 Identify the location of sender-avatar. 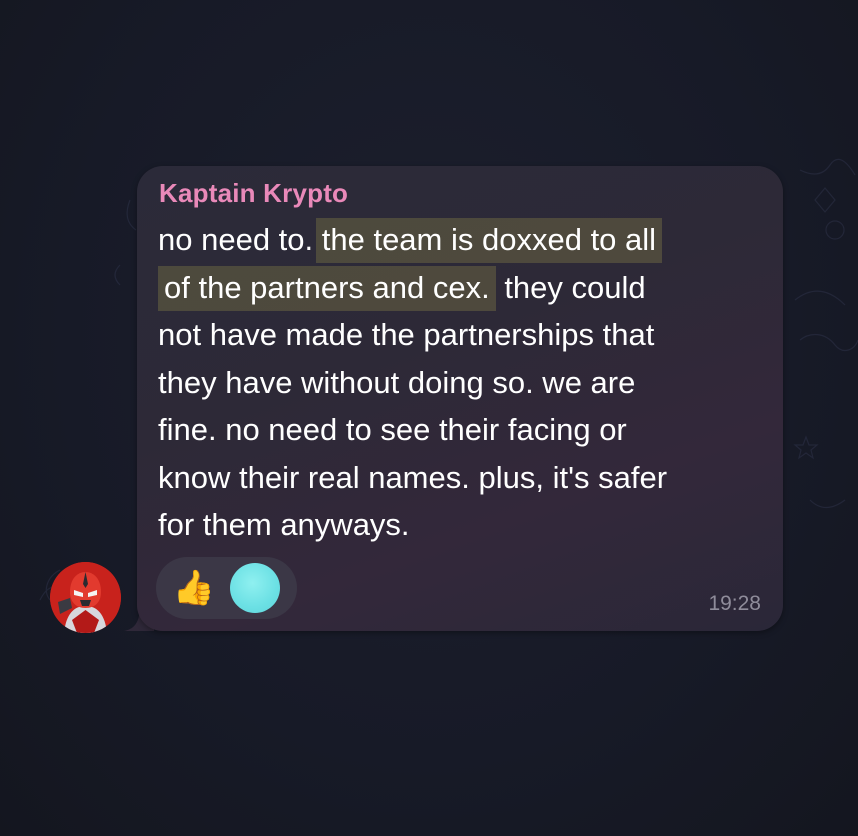
(85, 597).